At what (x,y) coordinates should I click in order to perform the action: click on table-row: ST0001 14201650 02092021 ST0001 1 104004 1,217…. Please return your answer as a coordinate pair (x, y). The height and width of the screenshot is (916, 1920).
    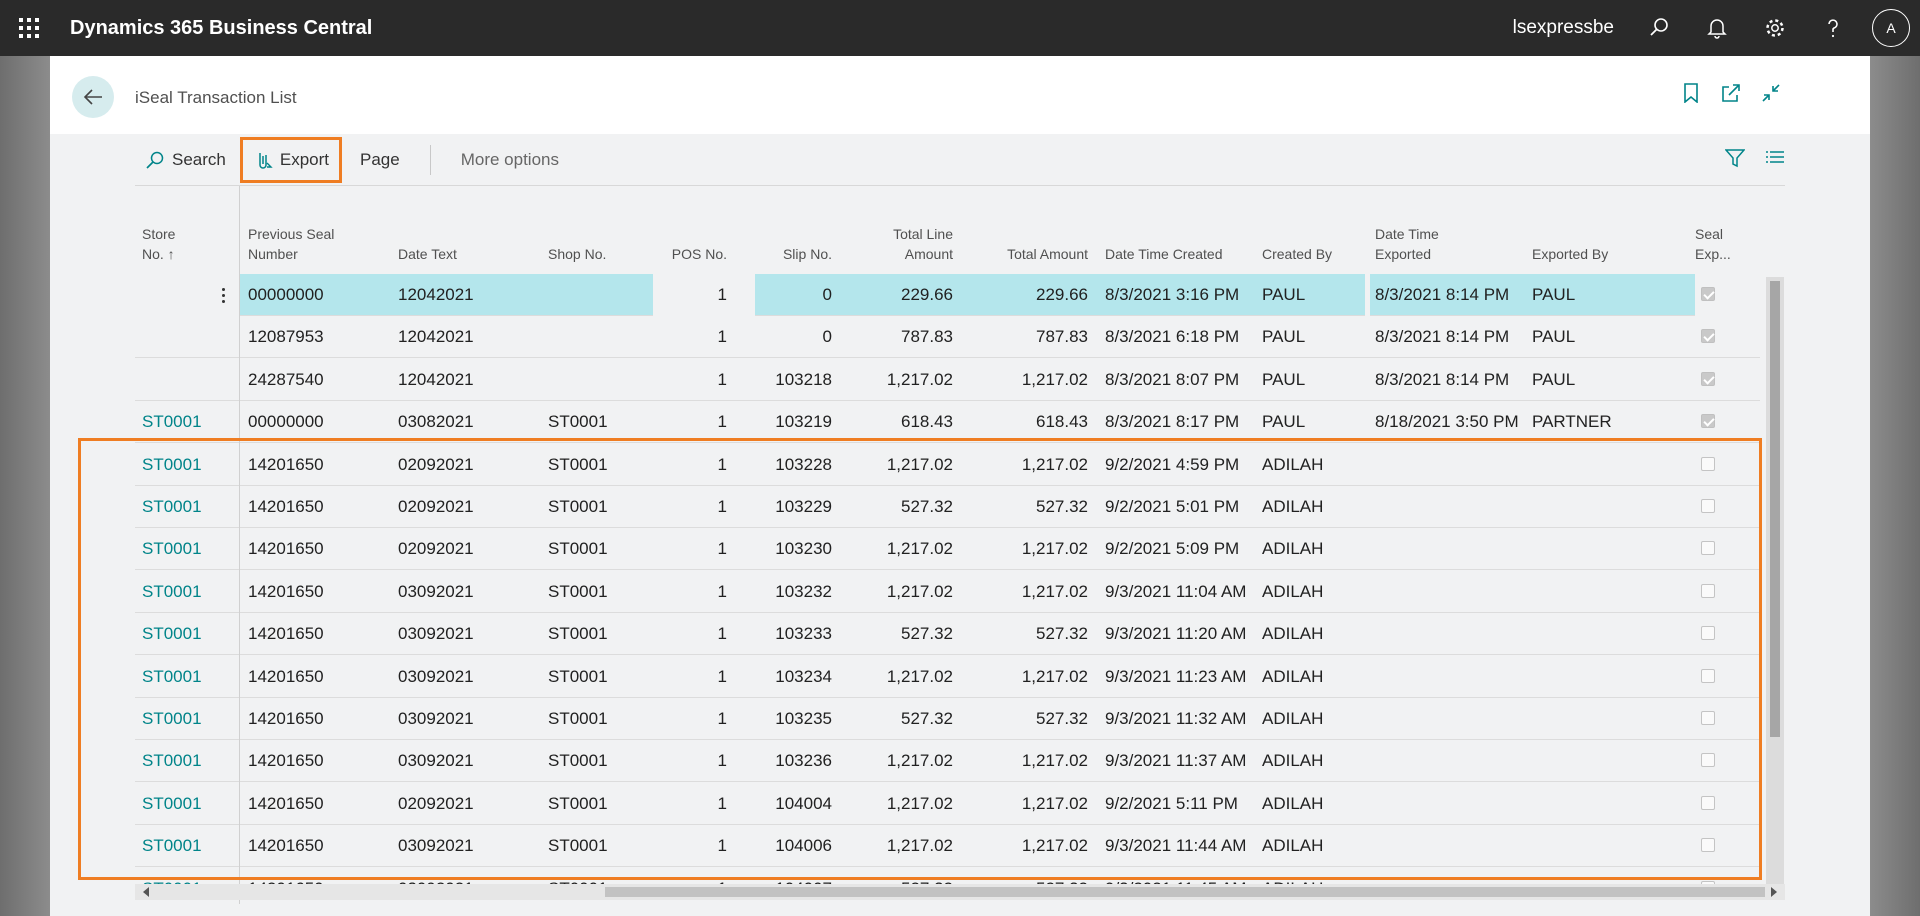
    Looking at the image, I should click on (947, 804).